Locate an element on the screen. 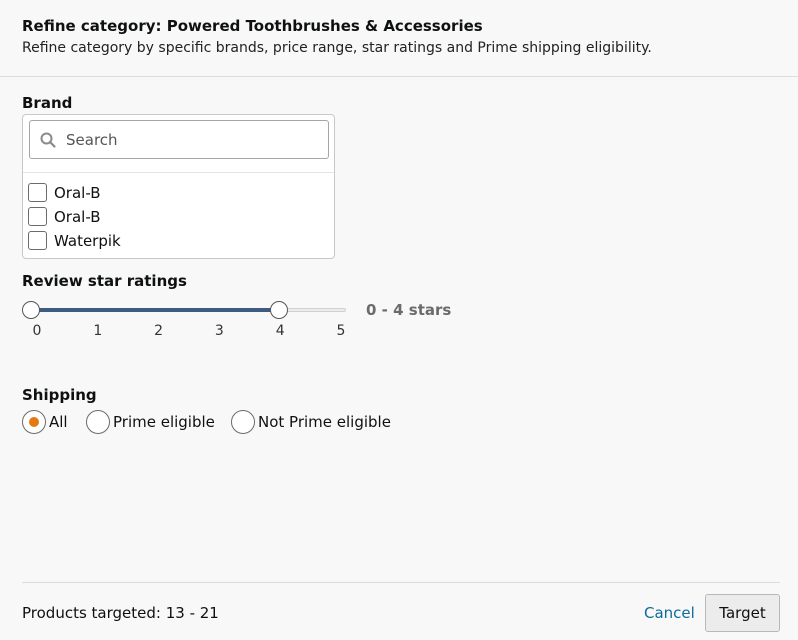 The image size is (798, 640). slider-tick-label: 2 is located at coordinates (159, 331).